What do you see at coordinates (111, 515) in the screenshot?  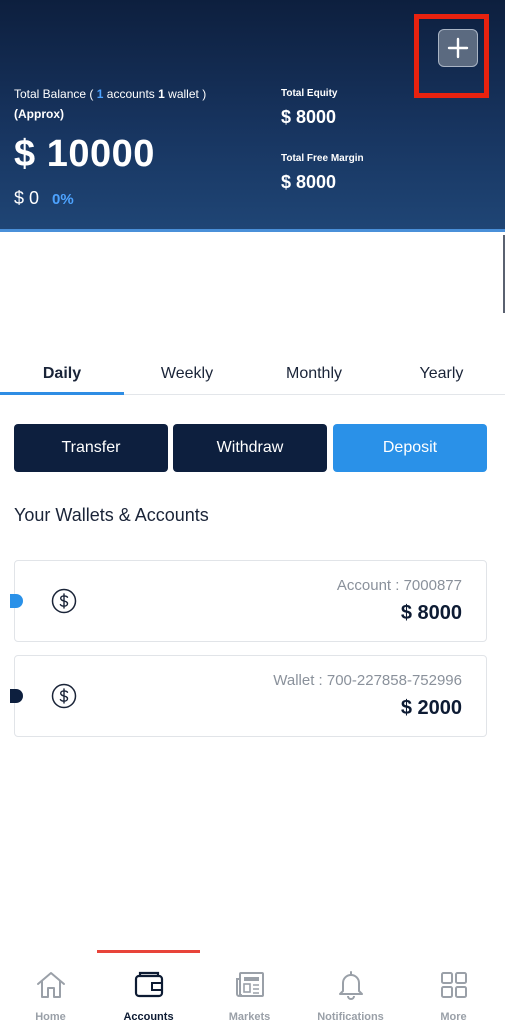 I see `section-title: Your Wallets & Accounts` at bounding box center [111, 515].